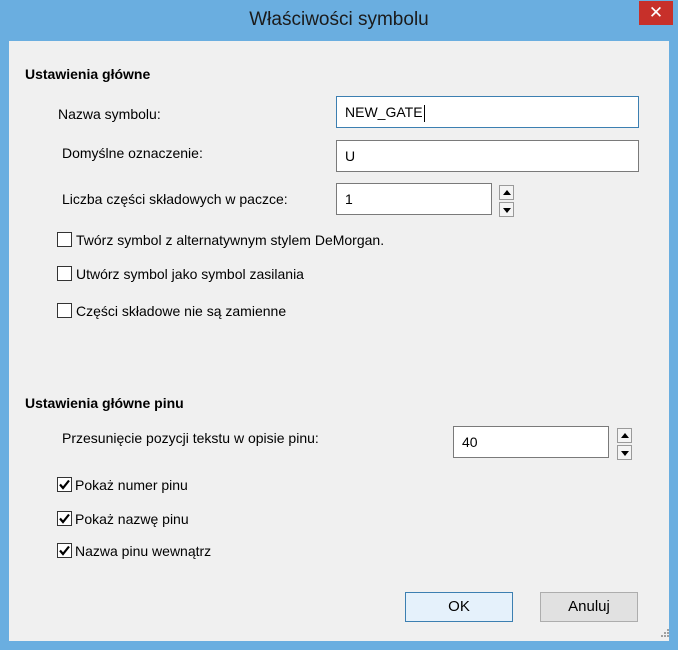  I want to click on parts-per-package-input: 1, so click(414, 199).